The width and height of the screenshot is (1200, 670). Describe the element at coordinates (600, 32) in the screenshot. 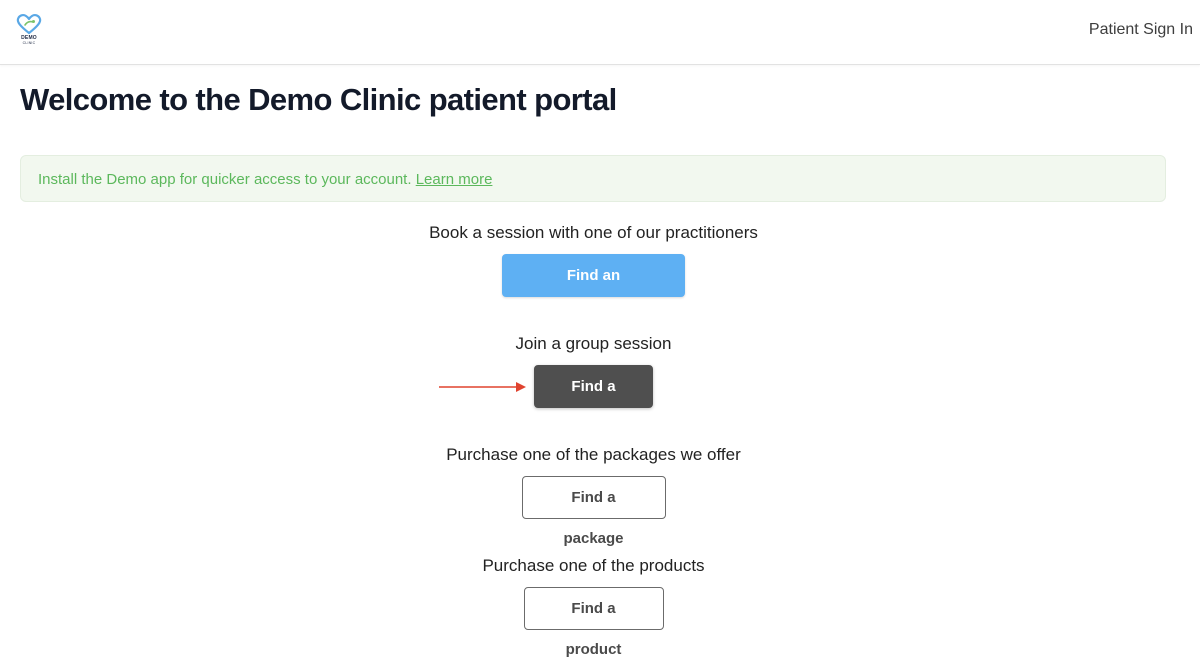

I see `top-navigation-bar: DEMO CLINIC Patient Sign In` at that location.